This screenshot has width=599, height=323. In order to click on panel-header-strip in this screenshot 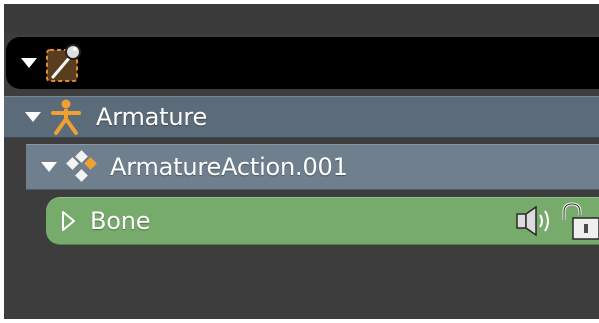, I will do `click(301, 19)`.